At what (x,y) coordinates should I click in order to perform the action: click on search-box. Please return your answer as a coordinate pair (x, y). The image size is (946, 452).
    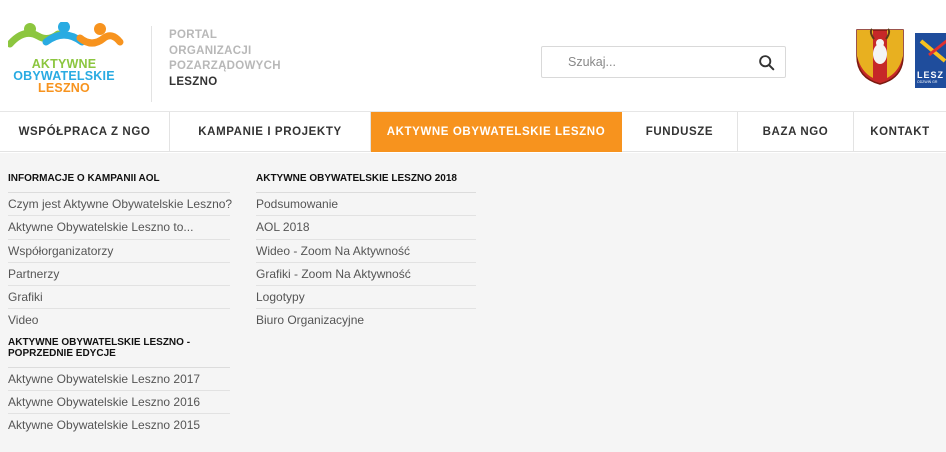
    Looking at the image, I should click on (663, 62).